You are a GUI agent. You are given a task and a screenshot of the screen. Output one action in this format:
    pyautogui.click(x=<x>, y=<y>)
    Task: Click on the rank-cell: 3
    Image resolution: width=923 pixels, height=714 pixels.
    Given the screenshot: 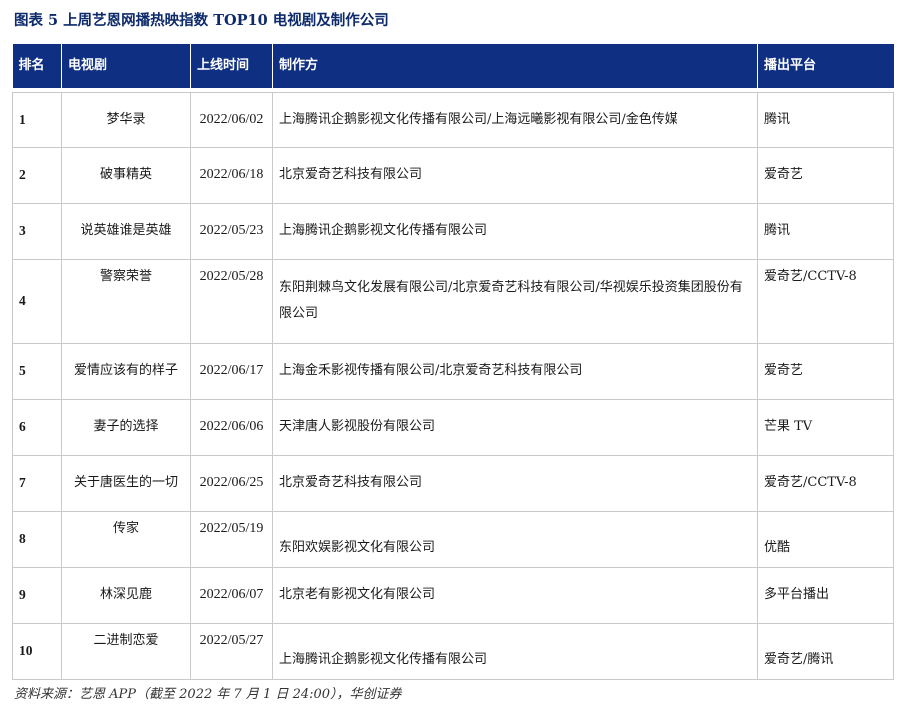 What is the action you would take?
    pyautogui.click(x=37, y=231)
    